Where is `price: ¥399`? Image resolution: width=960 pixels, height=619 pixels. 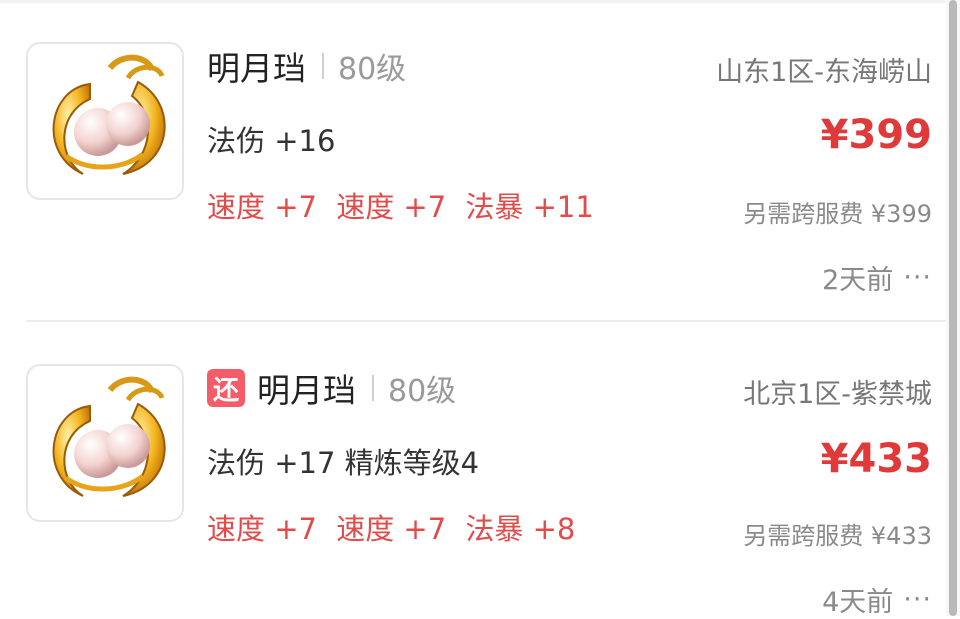
price: ¥399 is located at coordinates (876, 135).